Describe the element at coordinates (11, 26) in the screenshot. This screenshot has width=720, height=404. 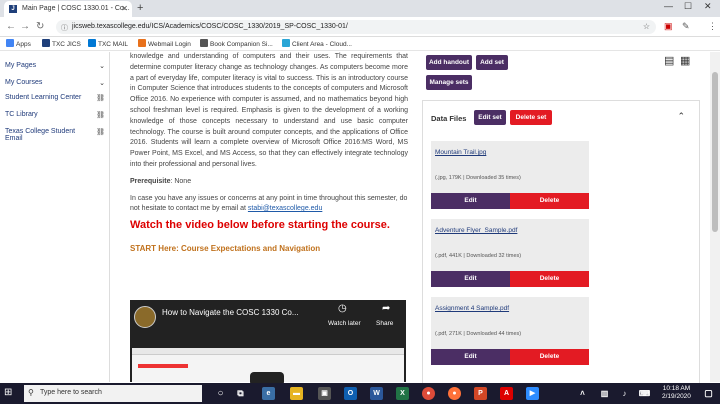
I see `back-icon: ←` at that location.